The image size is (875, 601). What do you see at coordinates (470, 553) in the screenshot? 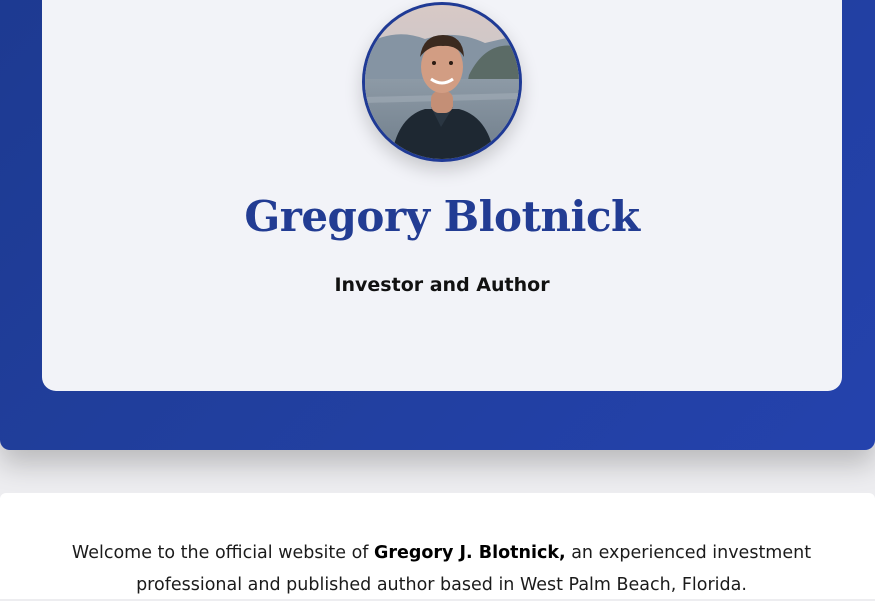
I see `intro-name-bold: Gregory J. Blotnick,` at bounding box center [470, 553].